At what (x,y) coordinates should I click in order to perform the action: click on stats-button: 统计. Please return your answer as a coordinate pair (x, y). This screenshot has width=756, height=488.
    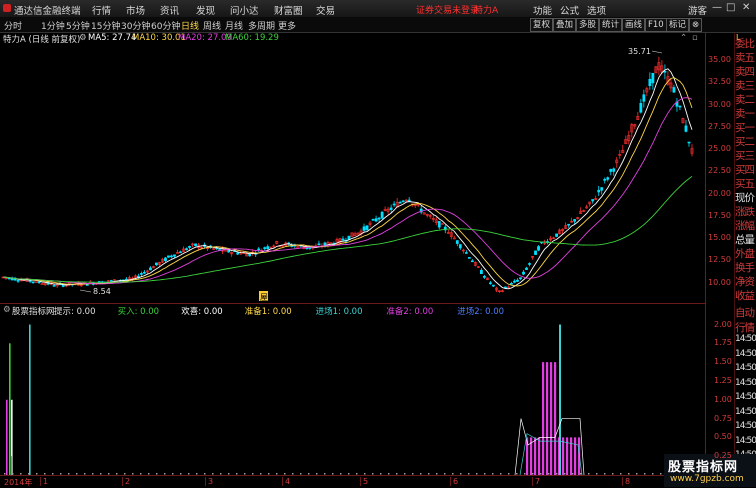
    Looking at the image, I should click on (611, 25).